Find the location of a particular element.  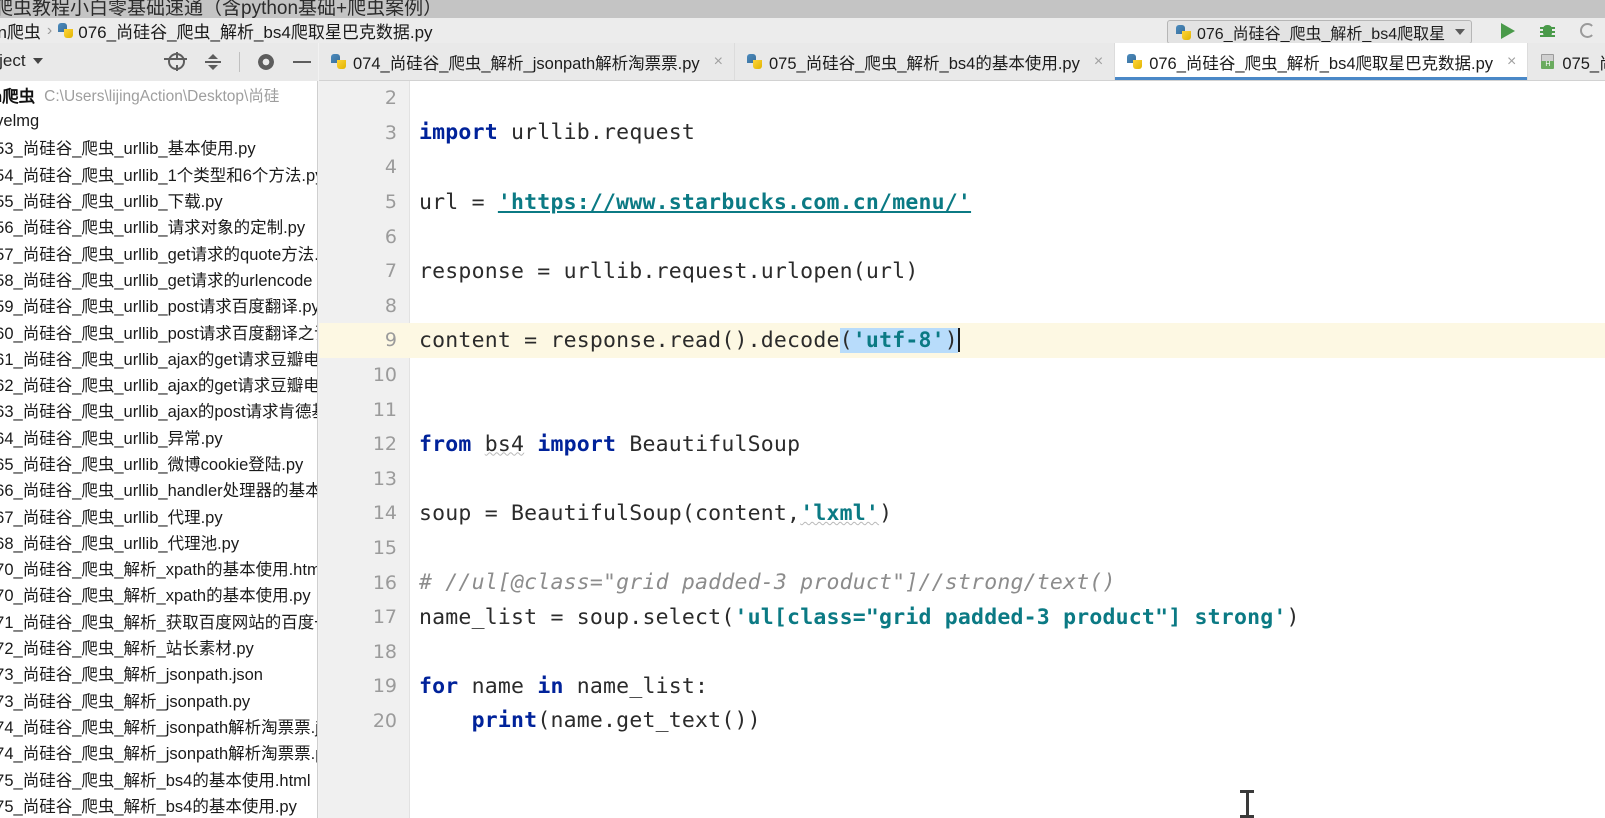

editor-tab: 074_尚硅谷_爬虫_解析_jsonpath解析淘票票.py × is located at coordinates (527, 61).